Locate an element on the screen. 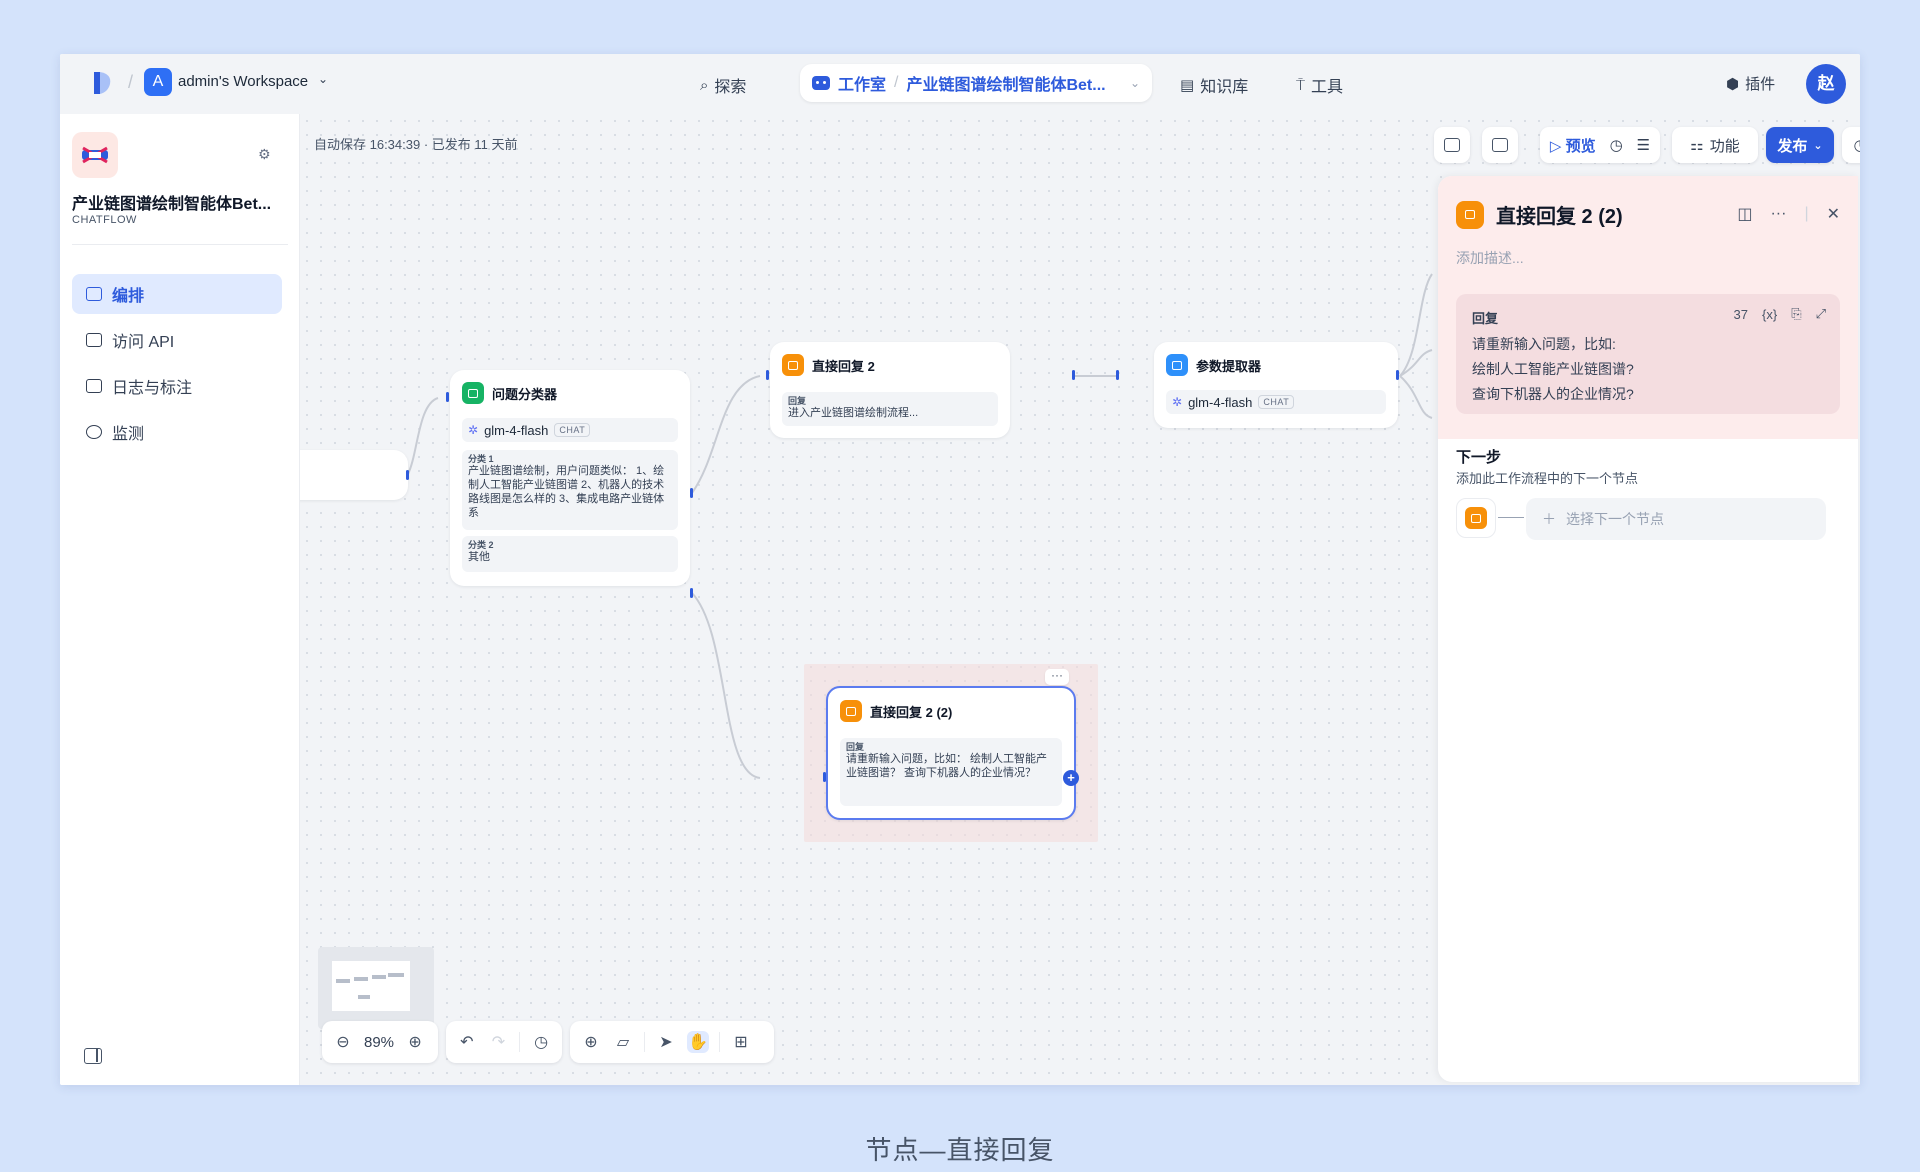 The image size is (1920, 1172). hand-icon: ✋ is located at coordinates (698, 1042).